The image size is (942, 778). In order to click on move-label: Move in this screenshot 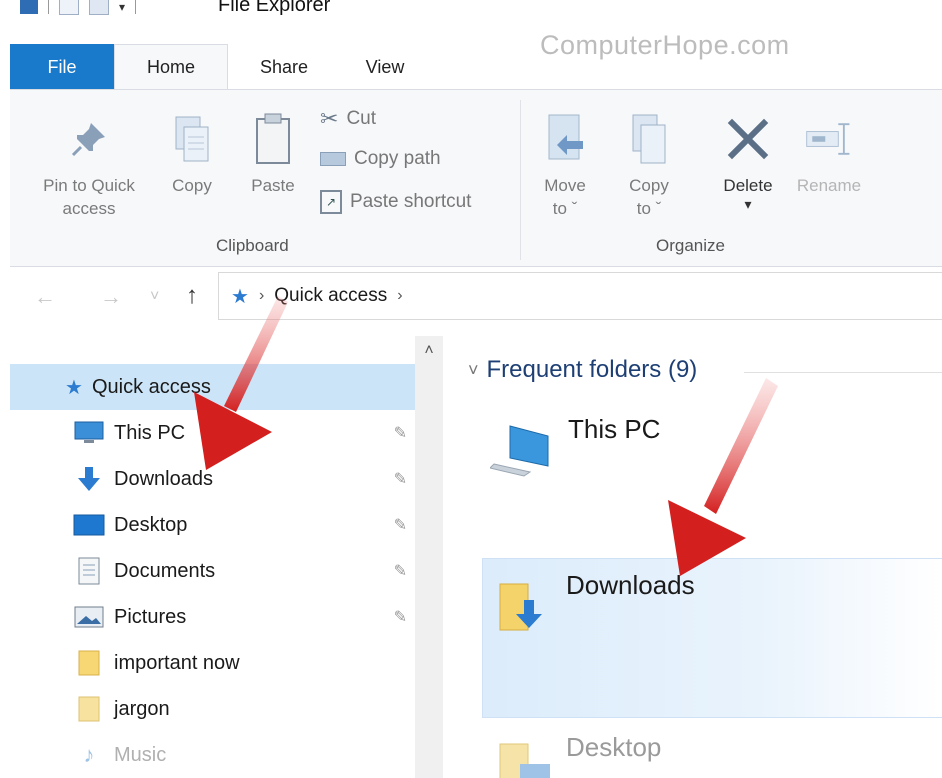, I will do `click(565, 185)`.